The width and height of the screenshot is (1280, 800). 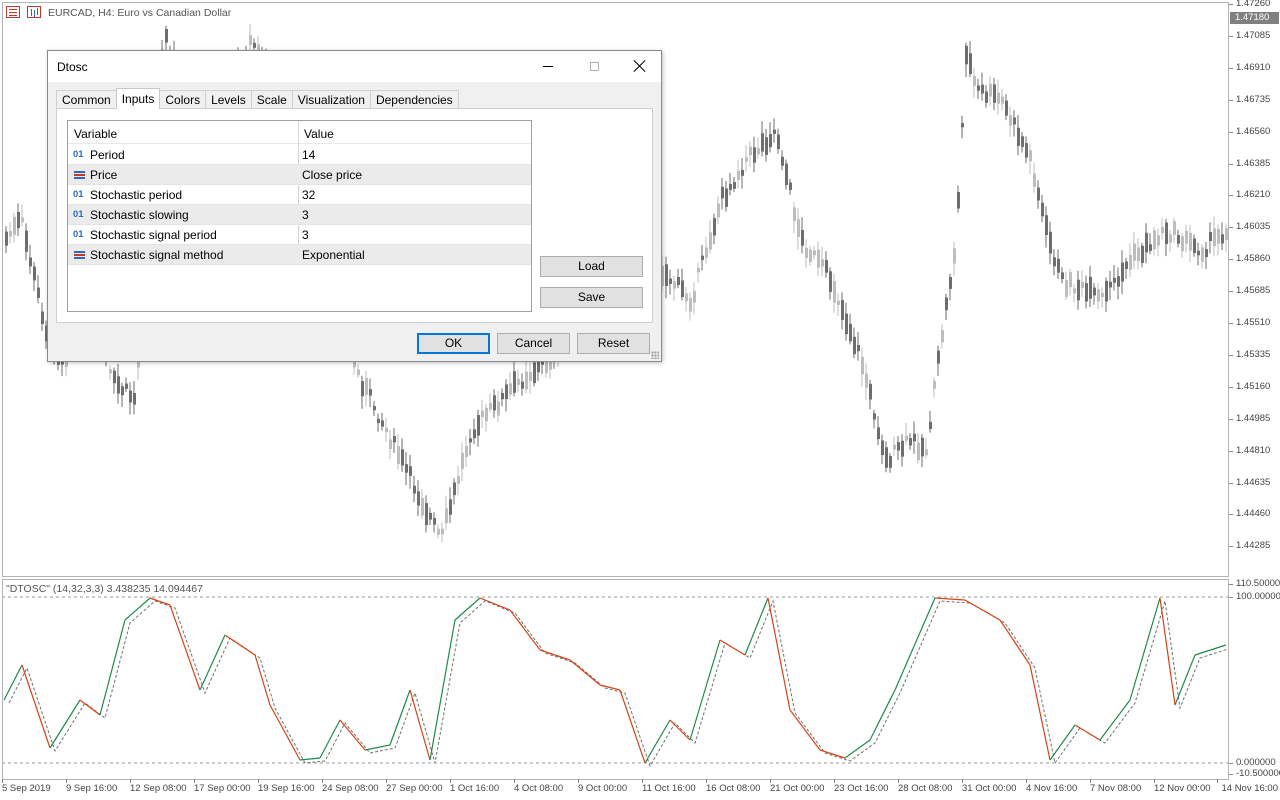 What do you see at coordinates (333, 255) in the screenshot?
I see `input-value: Exponential` at bounding box center [333, 255].